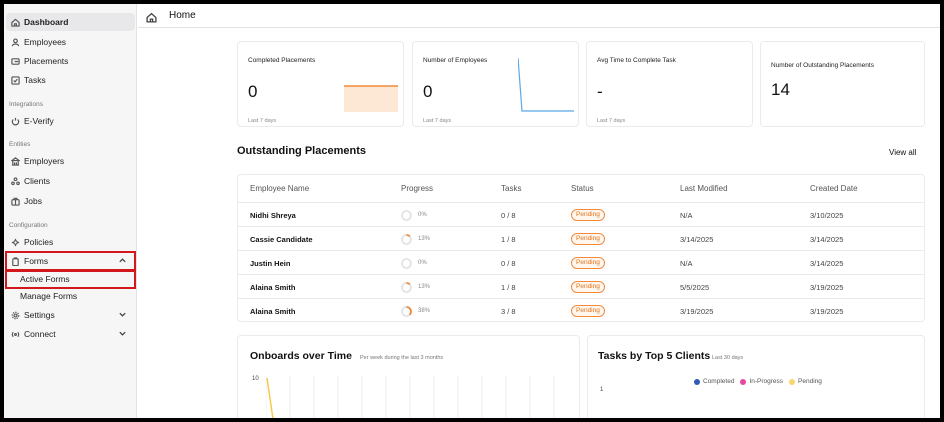  I want to click on progress-cell: 38%, so click(415, 311).